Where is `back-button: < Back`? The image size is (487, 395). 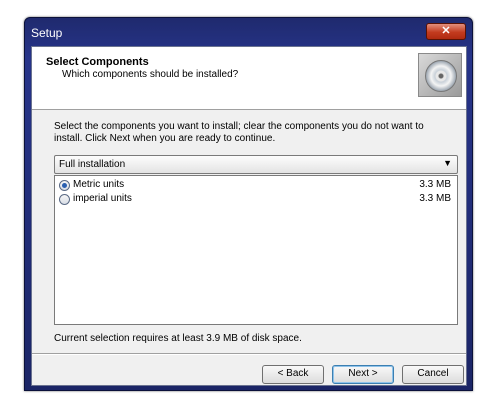
back-button: < Back is located at coordinates (293, 374).